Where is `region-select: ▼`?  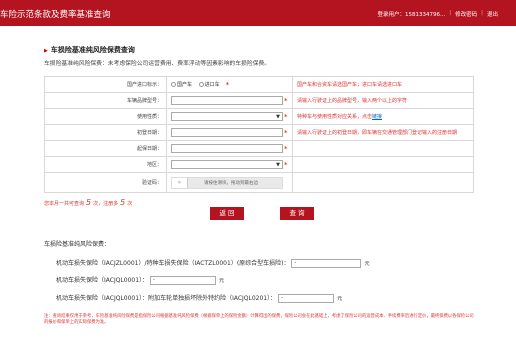
region-select: ▼ is located at coordinates (227, 164).